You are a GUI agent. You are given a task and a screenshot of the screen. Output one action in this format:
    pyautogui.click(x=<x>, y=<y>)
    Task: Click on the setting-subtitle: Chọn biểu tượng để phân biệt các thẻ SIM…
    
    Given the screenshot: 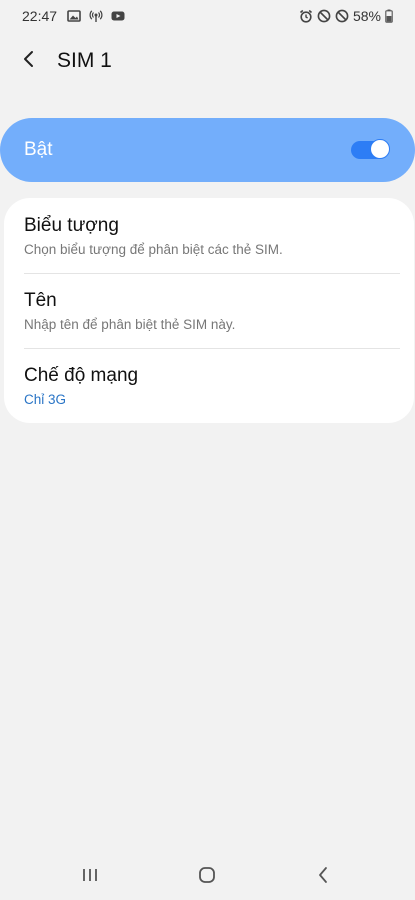 What is the action you would take?
    pyautogui.click(x=153, y=249)
    